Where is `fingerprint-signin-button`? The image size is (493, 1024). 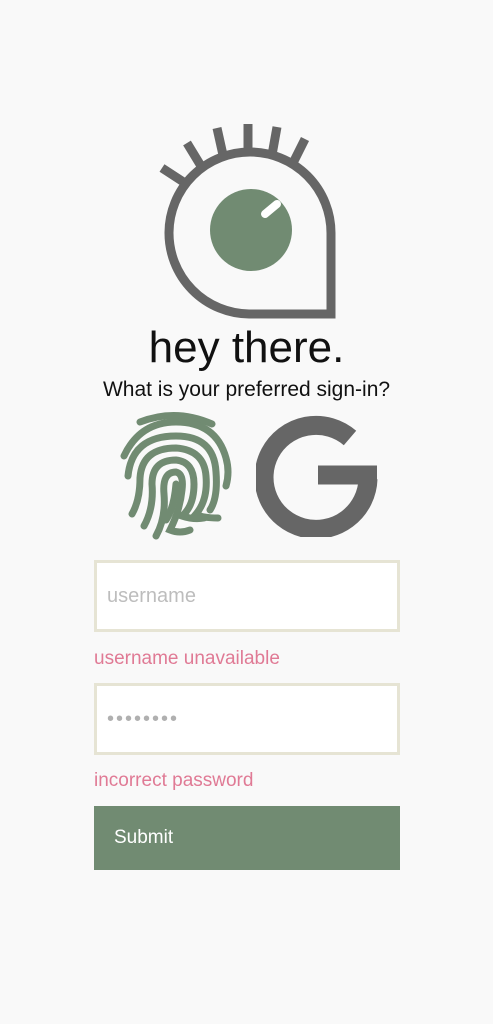
fingerprint-signin-button is located at coordinates (176, 475).